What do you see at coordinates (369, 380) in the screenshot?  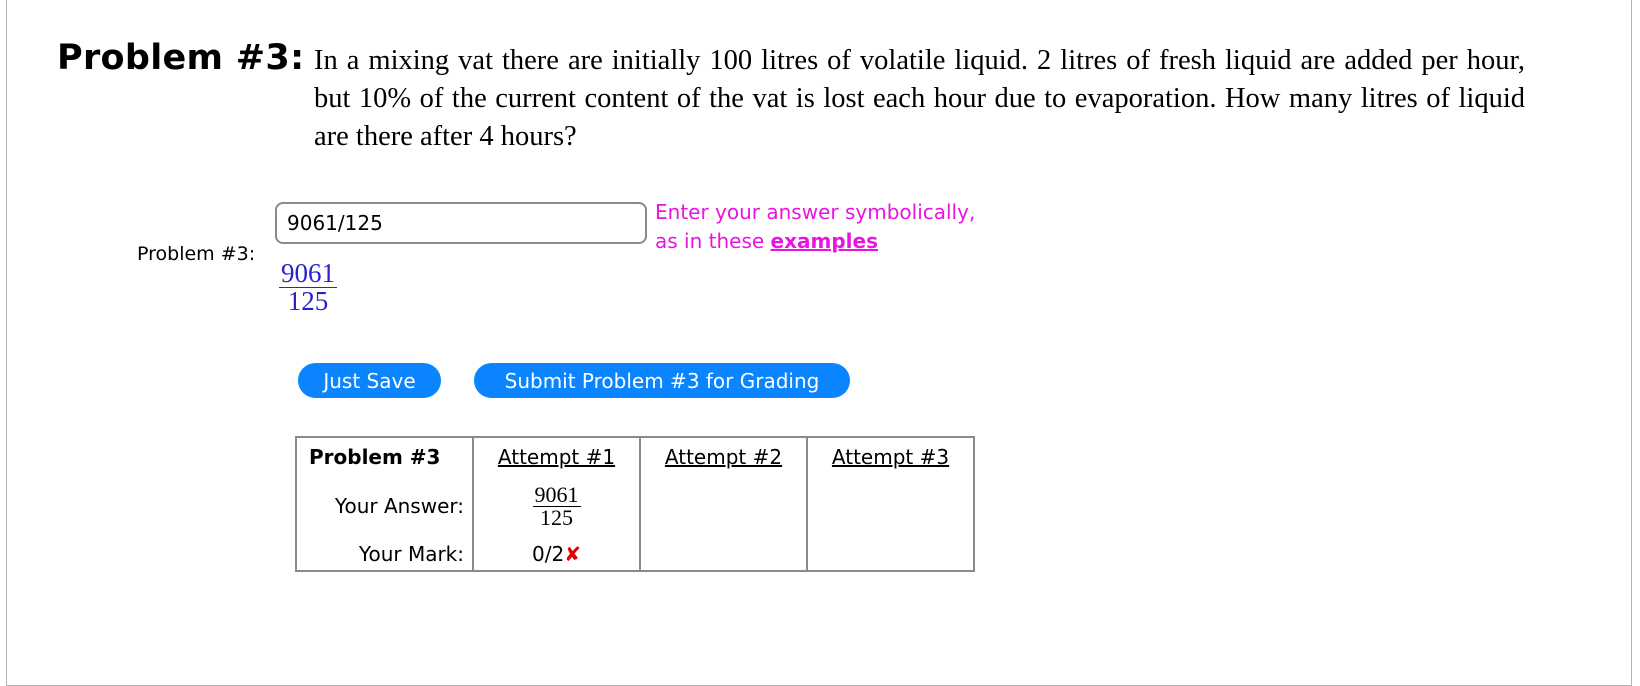 I see `just-save-button: Just Save` at bounding box center [369, 380].